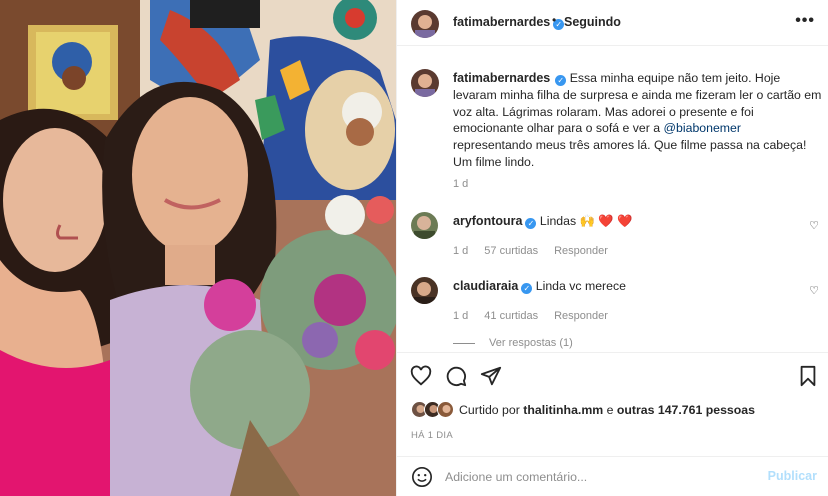 The width and height of the screenshot is (828, 496). I want to click on comment-text: Linda vc merece, so click(580, 286).